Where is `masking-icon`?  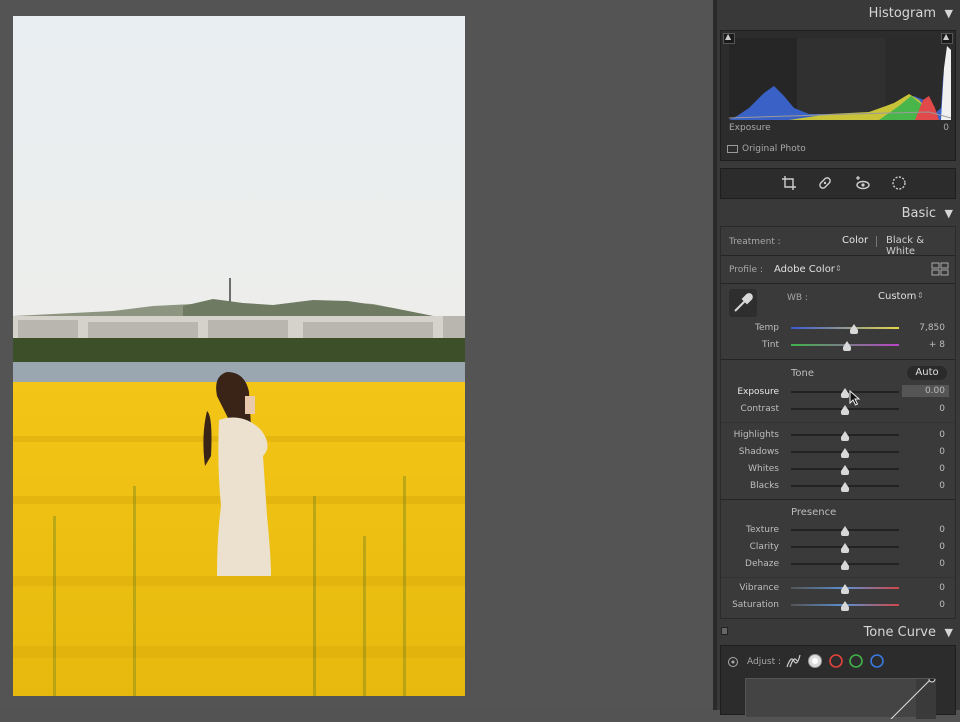
masking-icon is located at coordinates (899, 183).